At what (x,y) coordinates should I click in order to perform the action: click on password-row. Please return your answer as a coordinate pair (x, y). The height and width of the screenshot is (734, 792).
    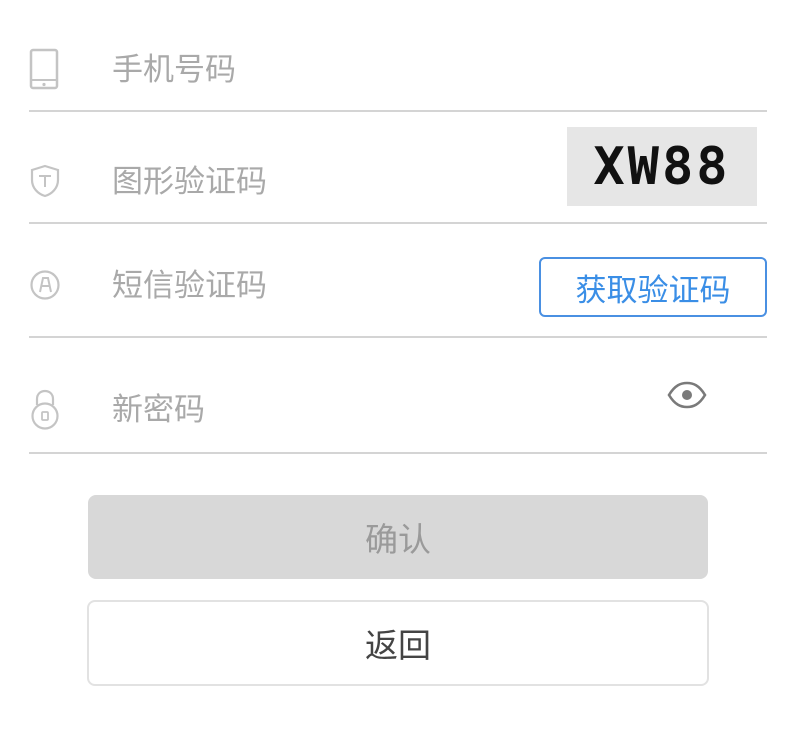
    Looking at the image, I should click on (398, 396).